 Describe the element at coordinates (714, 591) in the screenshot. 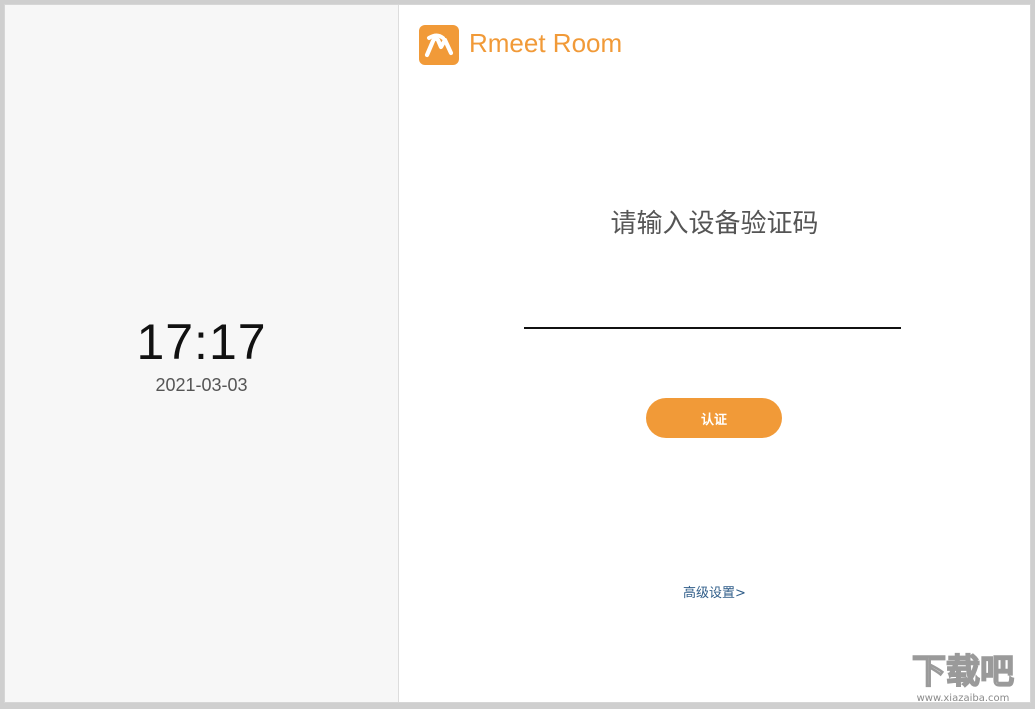

I see `advanced-settings-link: 高级设置>` at that location.